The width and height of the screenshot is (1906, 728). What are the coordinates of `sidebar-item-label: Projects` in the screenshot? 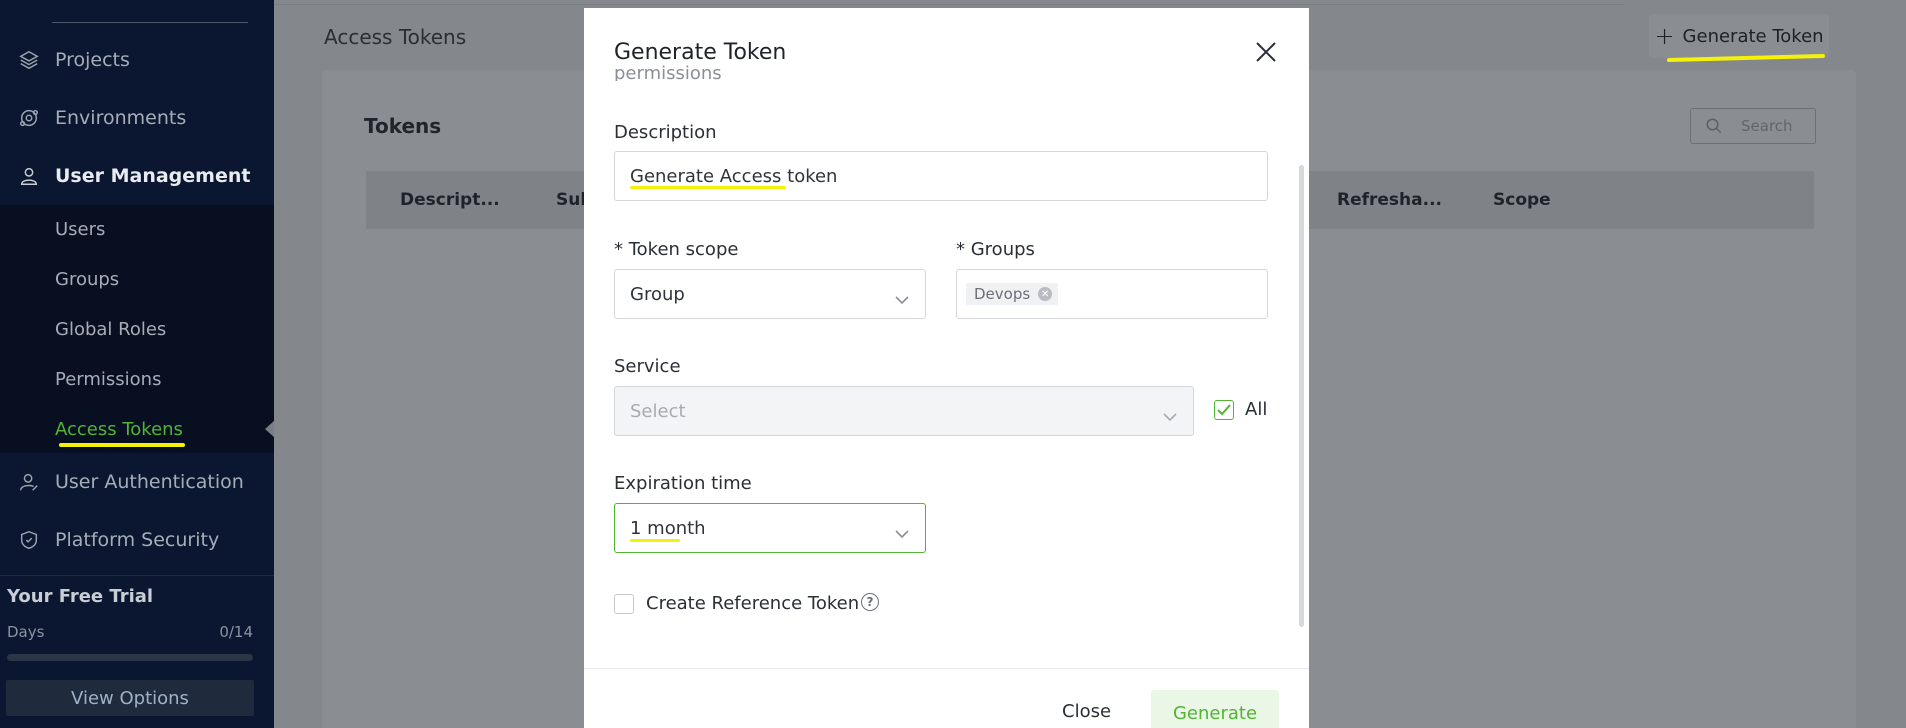 It's located at (92, 60).